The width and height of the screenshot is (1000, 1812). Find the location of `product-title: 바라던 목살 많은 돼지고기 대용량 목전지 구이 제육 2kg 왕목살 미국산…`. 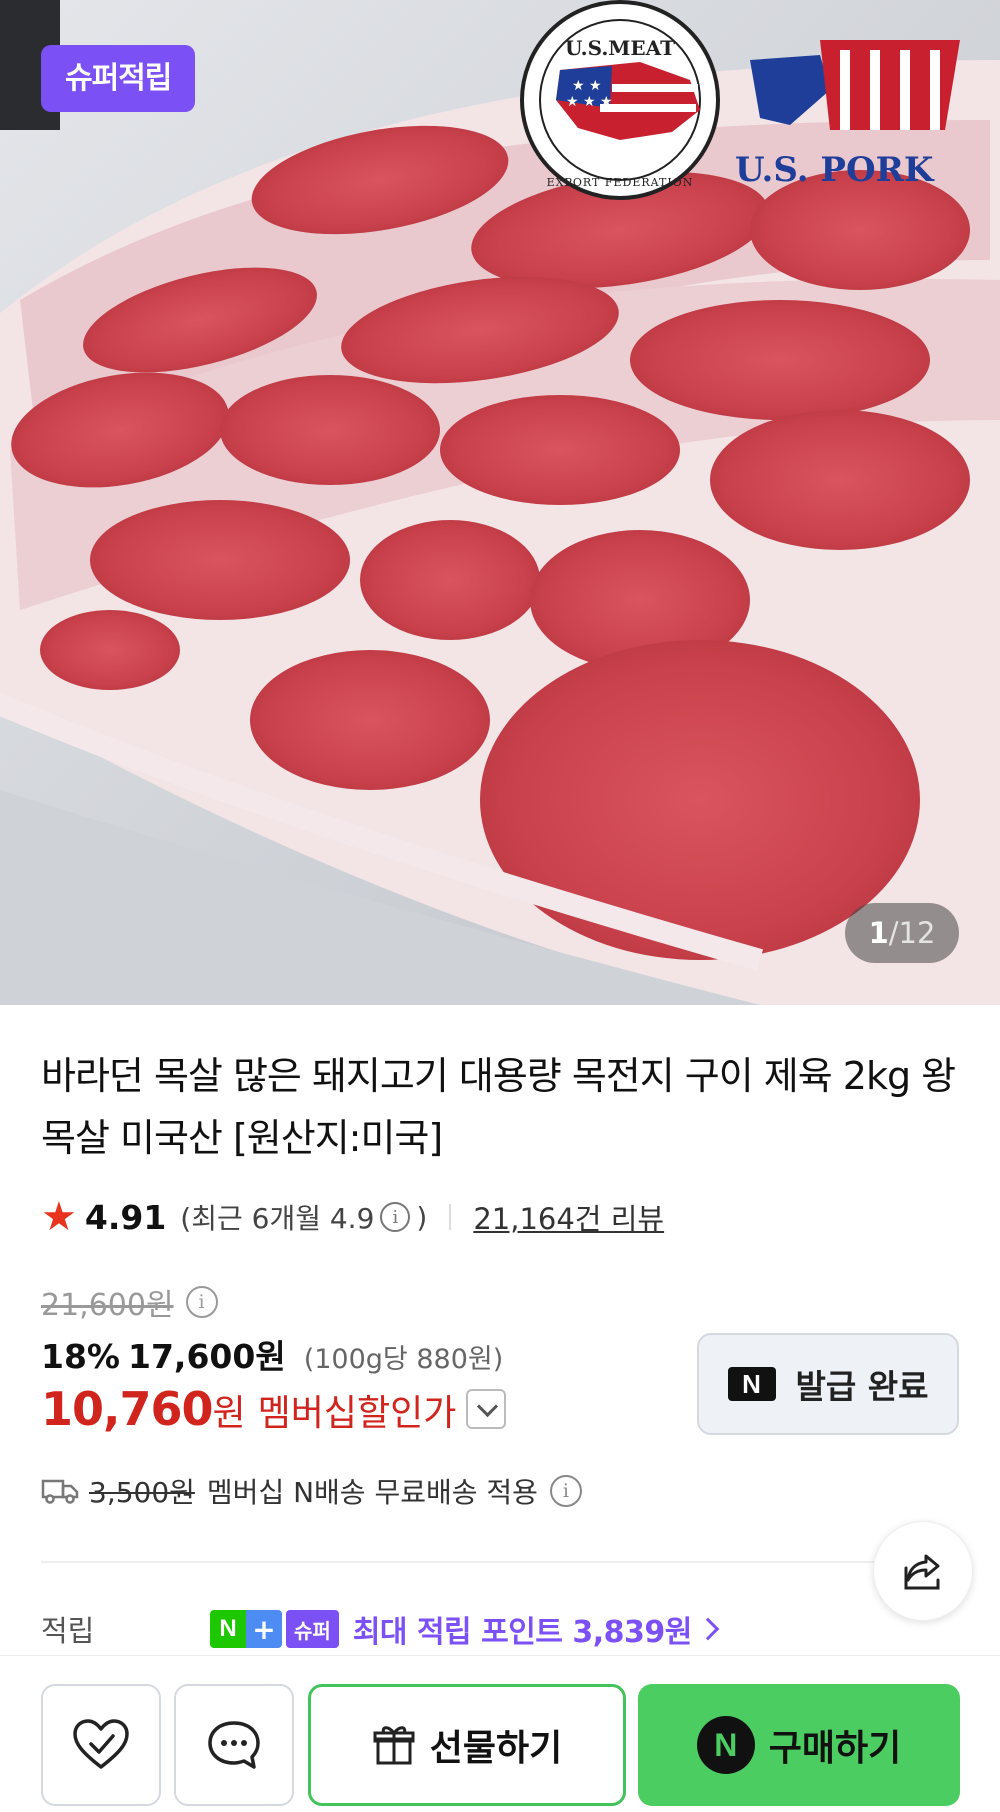

product-title: 바라던 목살 많은 돼지고기 대용량 목전지 구이 제육 2kg 왕목살 미국산… is located at coordinates (498, 1107).